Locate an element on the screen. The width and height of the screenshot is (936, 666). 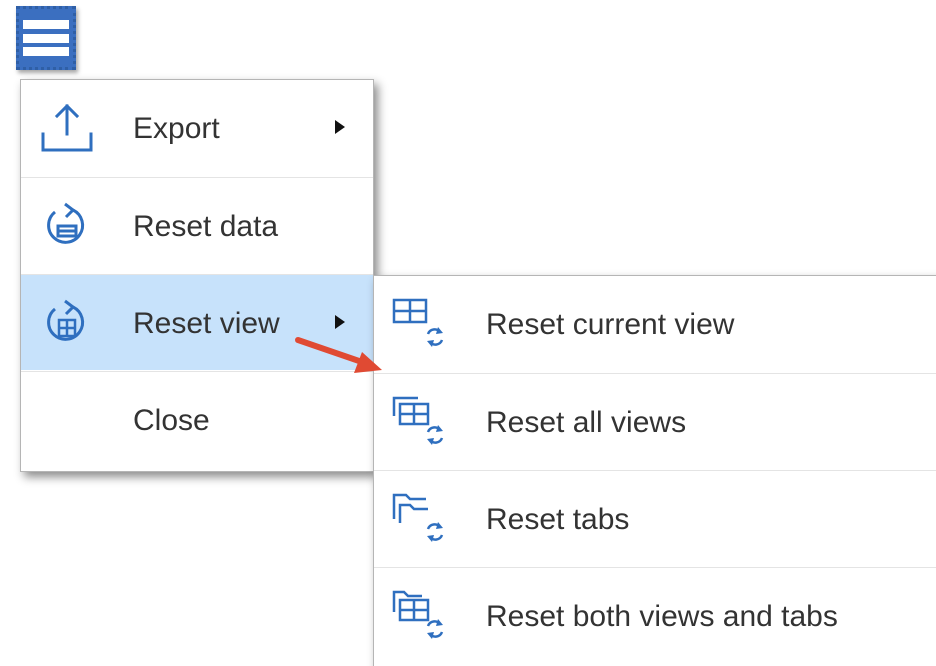
submenu-item-reset-views-and-tabs: Reset both views and tabs is located at coordinates (655, 615).